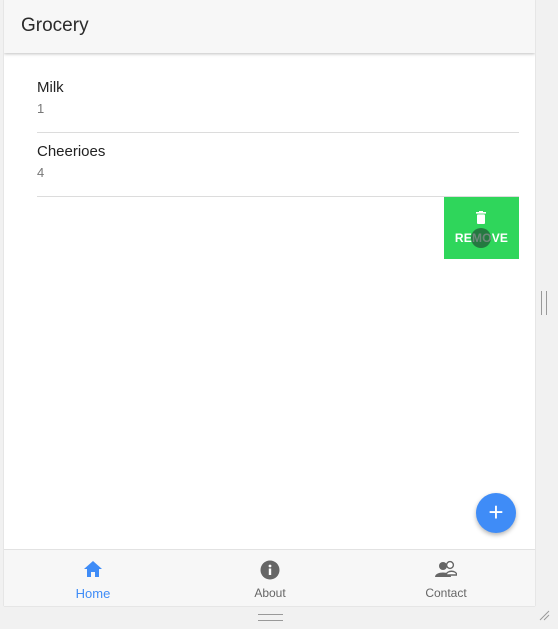 The height and width of the screenshot is (629, 558). Describe the element at coordinates (270, 617) in the screenshot. I see `resize-handle-bottom` at that location.